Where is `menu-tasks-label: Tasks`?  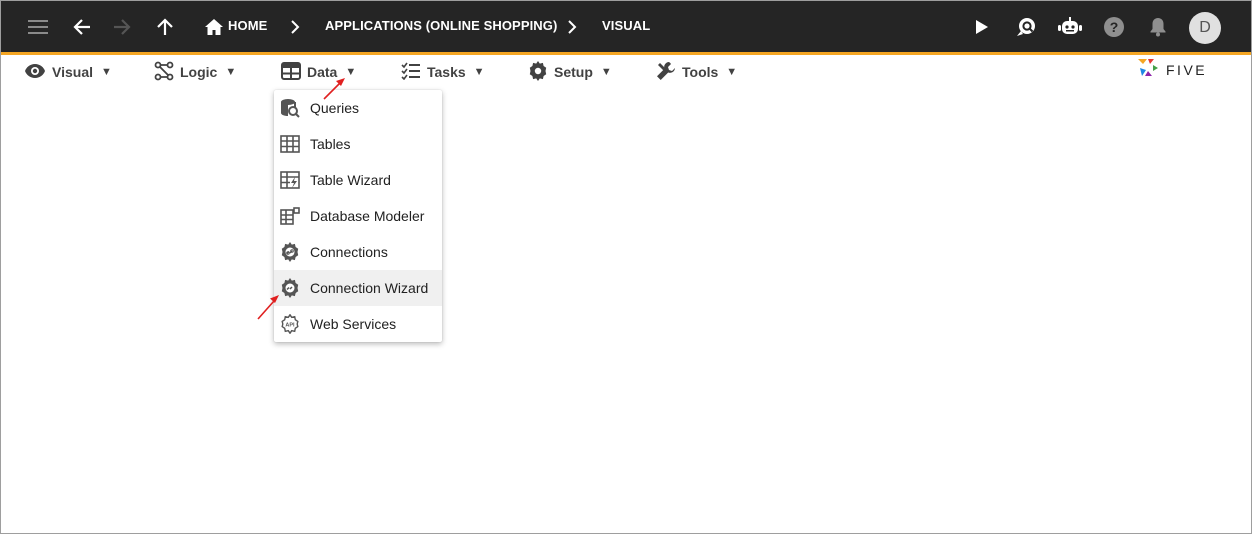
menu-tasks-label: Tasks is located at coordinates (446, 72).